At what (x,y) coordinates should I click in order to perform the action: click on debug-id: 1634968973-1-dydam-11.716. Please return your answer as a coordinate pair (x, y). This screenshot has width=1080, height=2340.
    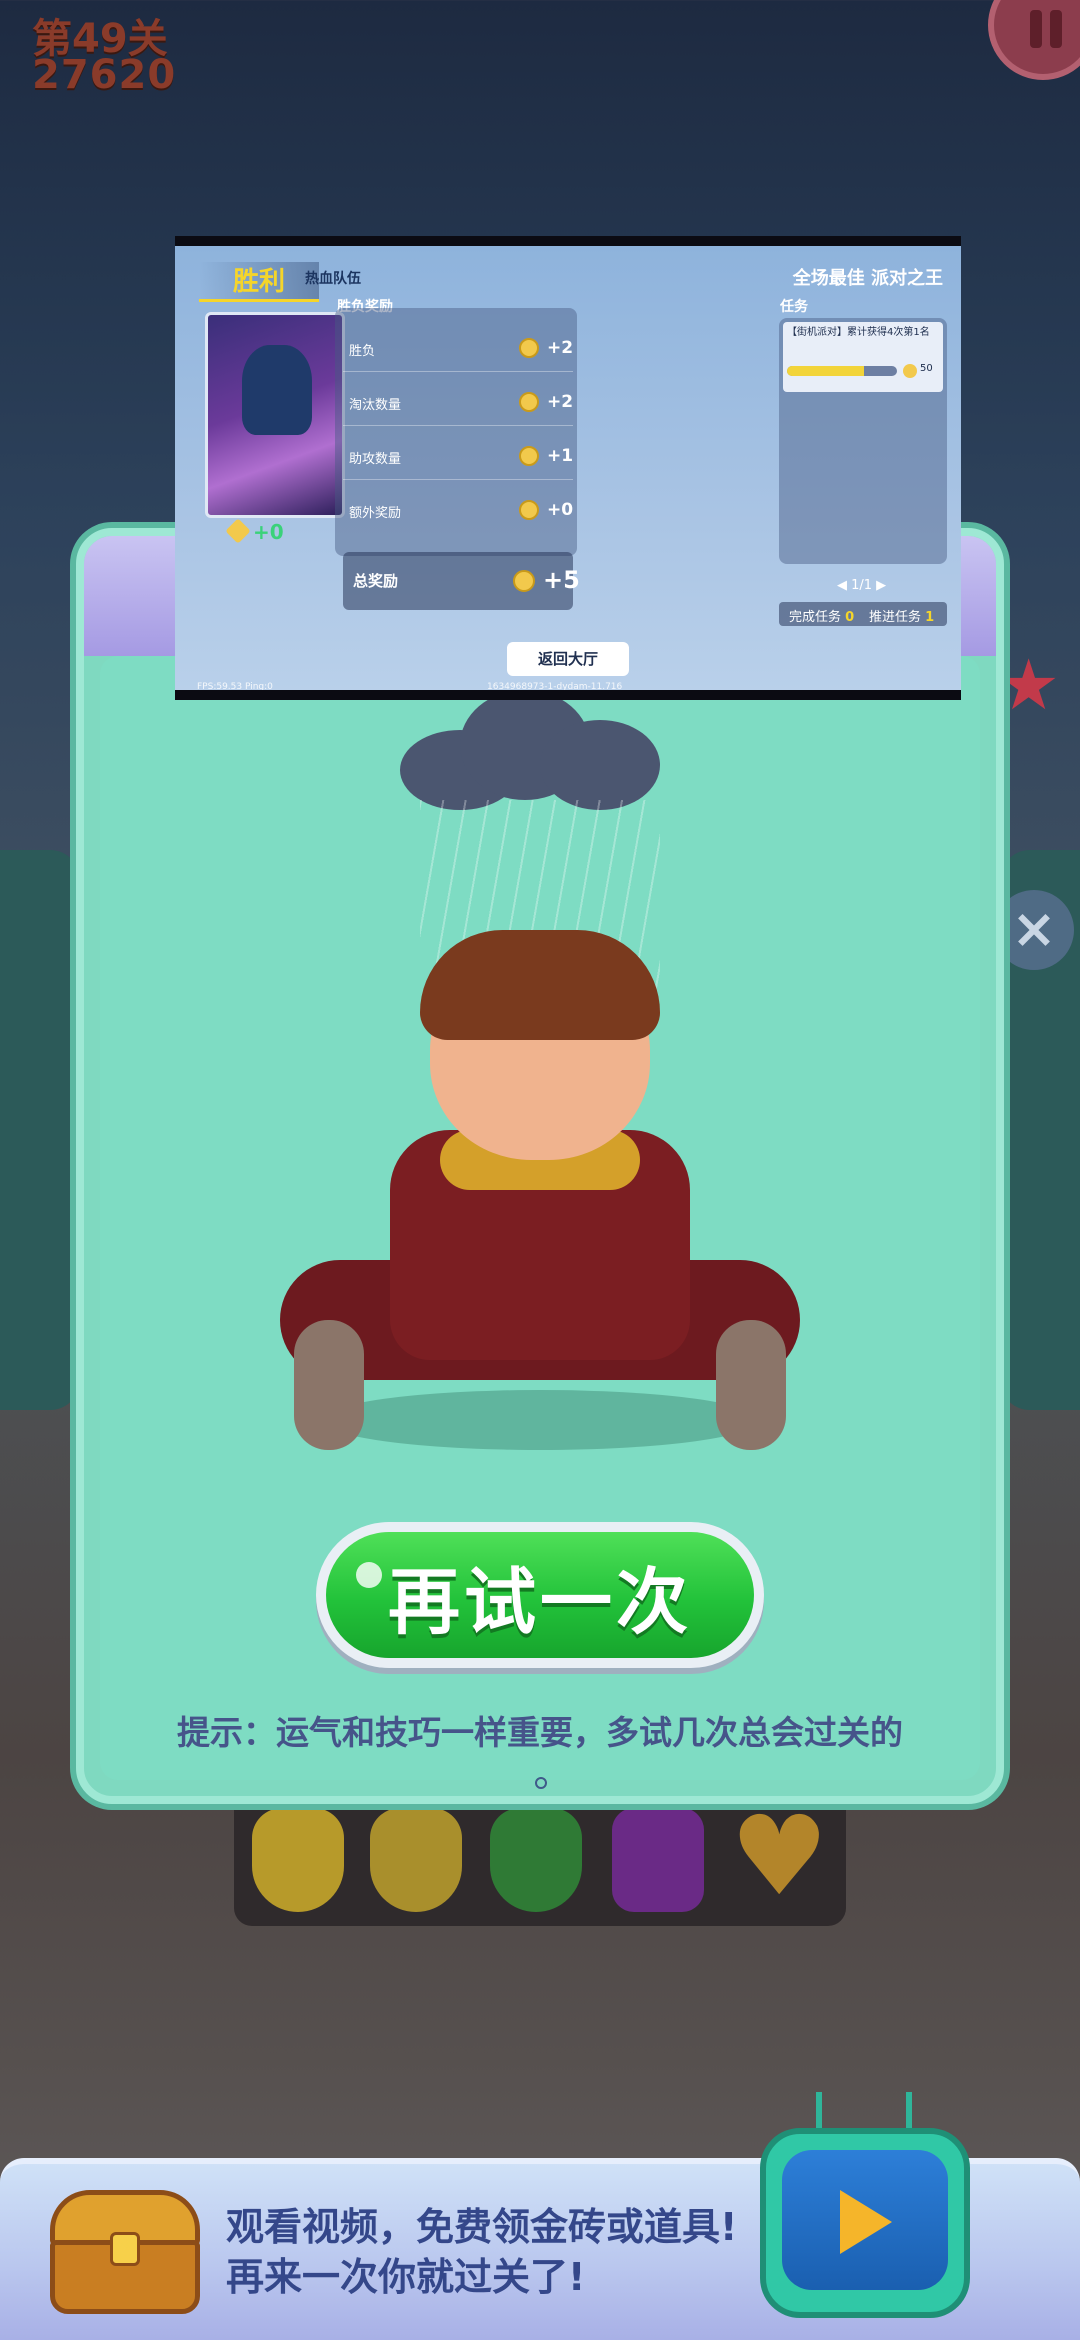
    Looking at the image, I should click on (555, 687).